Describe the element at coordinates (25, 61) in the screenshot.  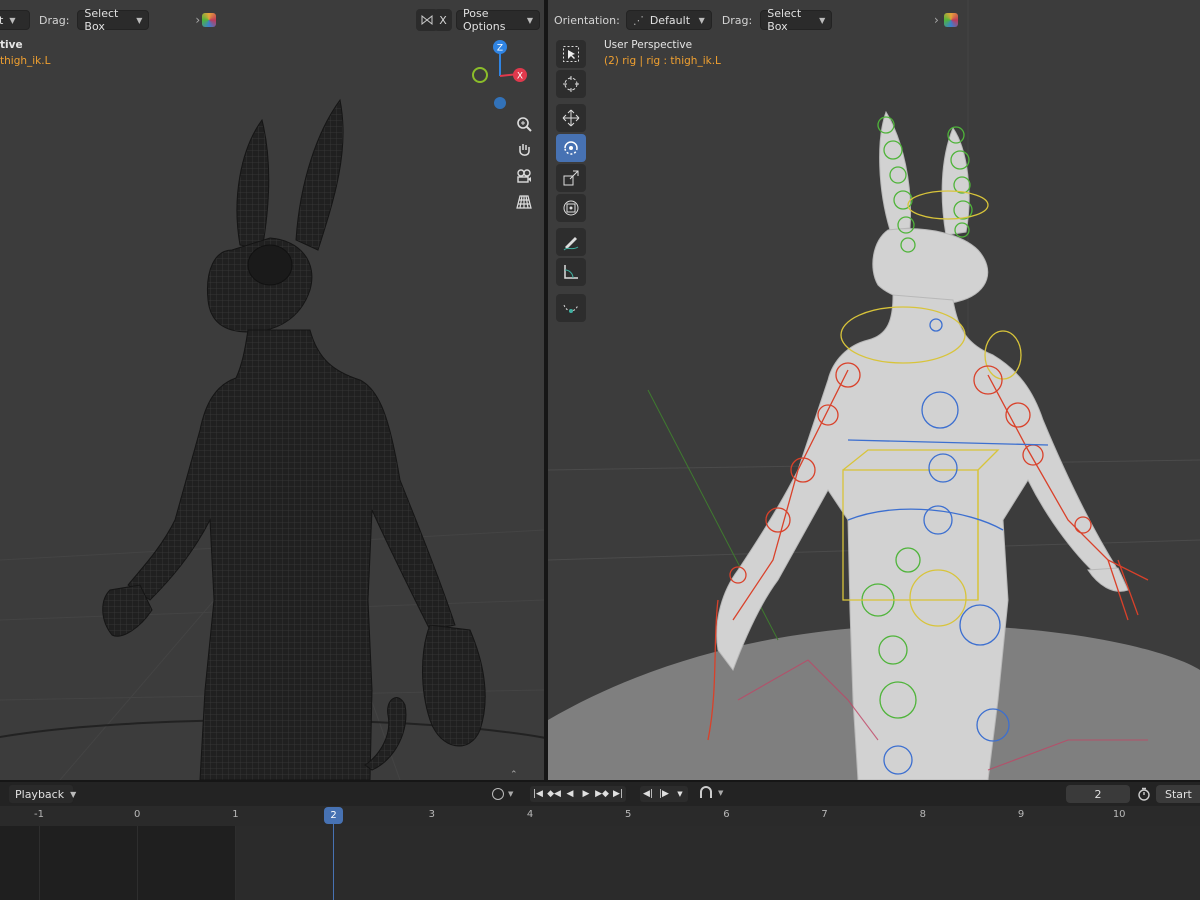
I see `active-object-text: thigh_ik.L` at that location.